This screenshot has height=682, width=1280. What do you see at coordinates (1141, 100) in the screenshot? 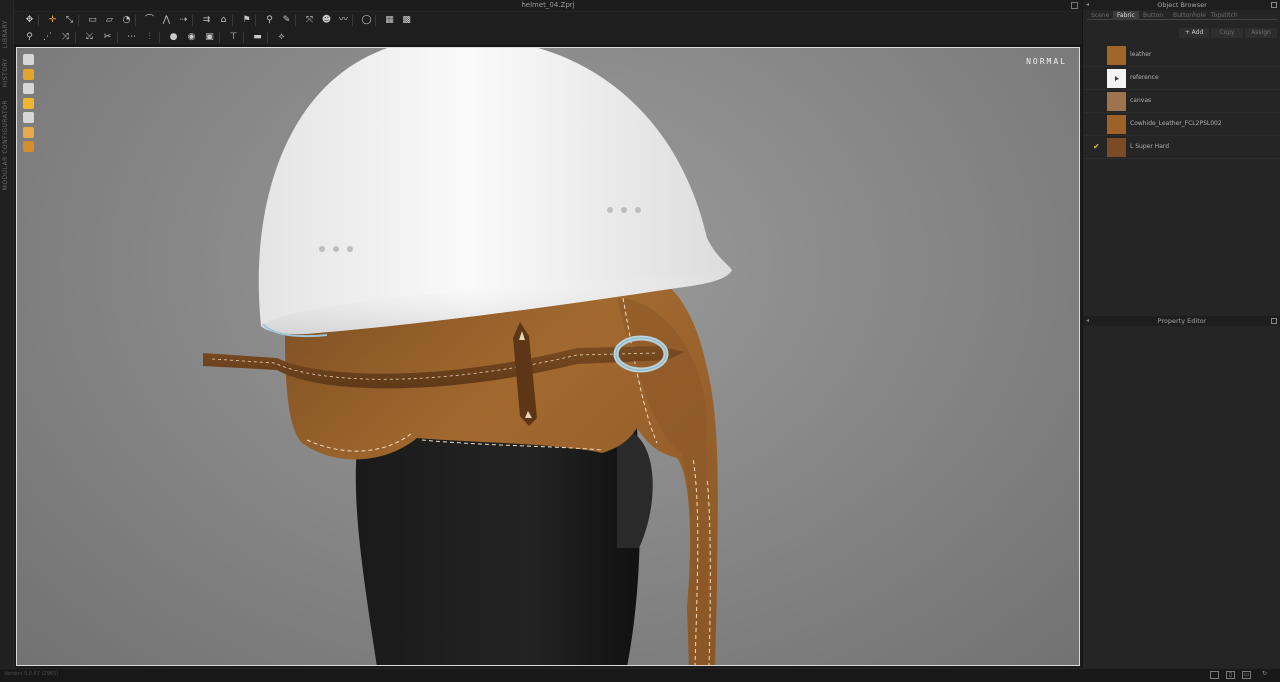
I see `fabric-name: canvas` at bounding box center [1141, 100].